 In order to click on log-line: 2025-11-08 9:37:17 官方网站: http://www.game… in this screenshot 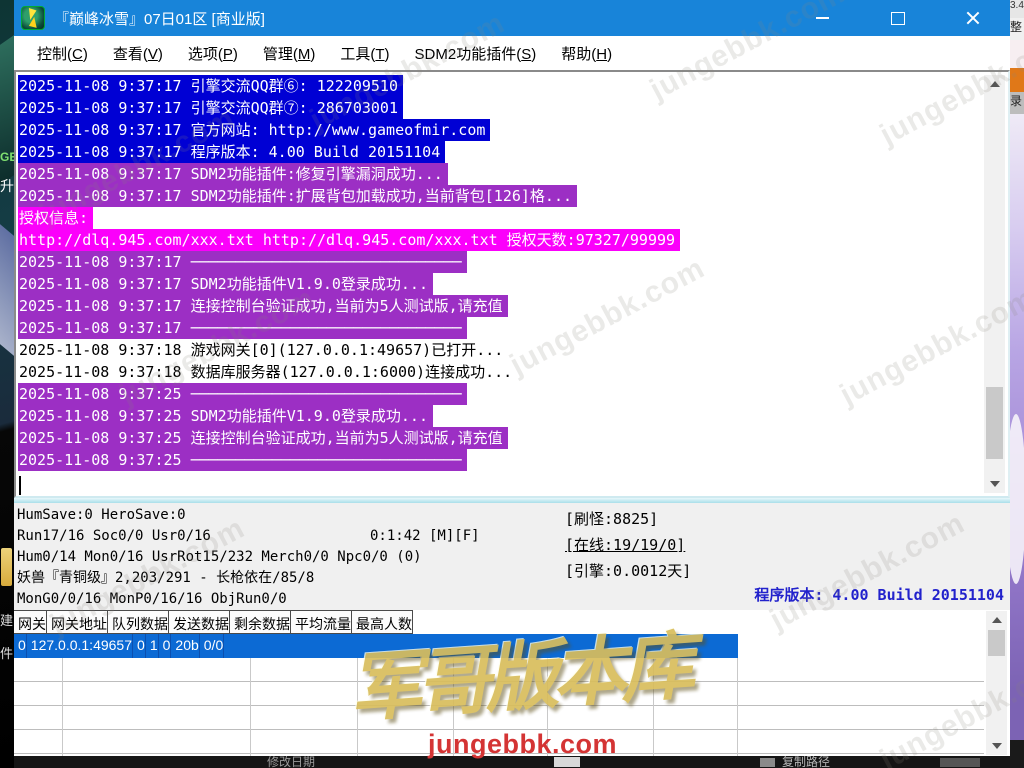, I will do `click(513, 130)`.